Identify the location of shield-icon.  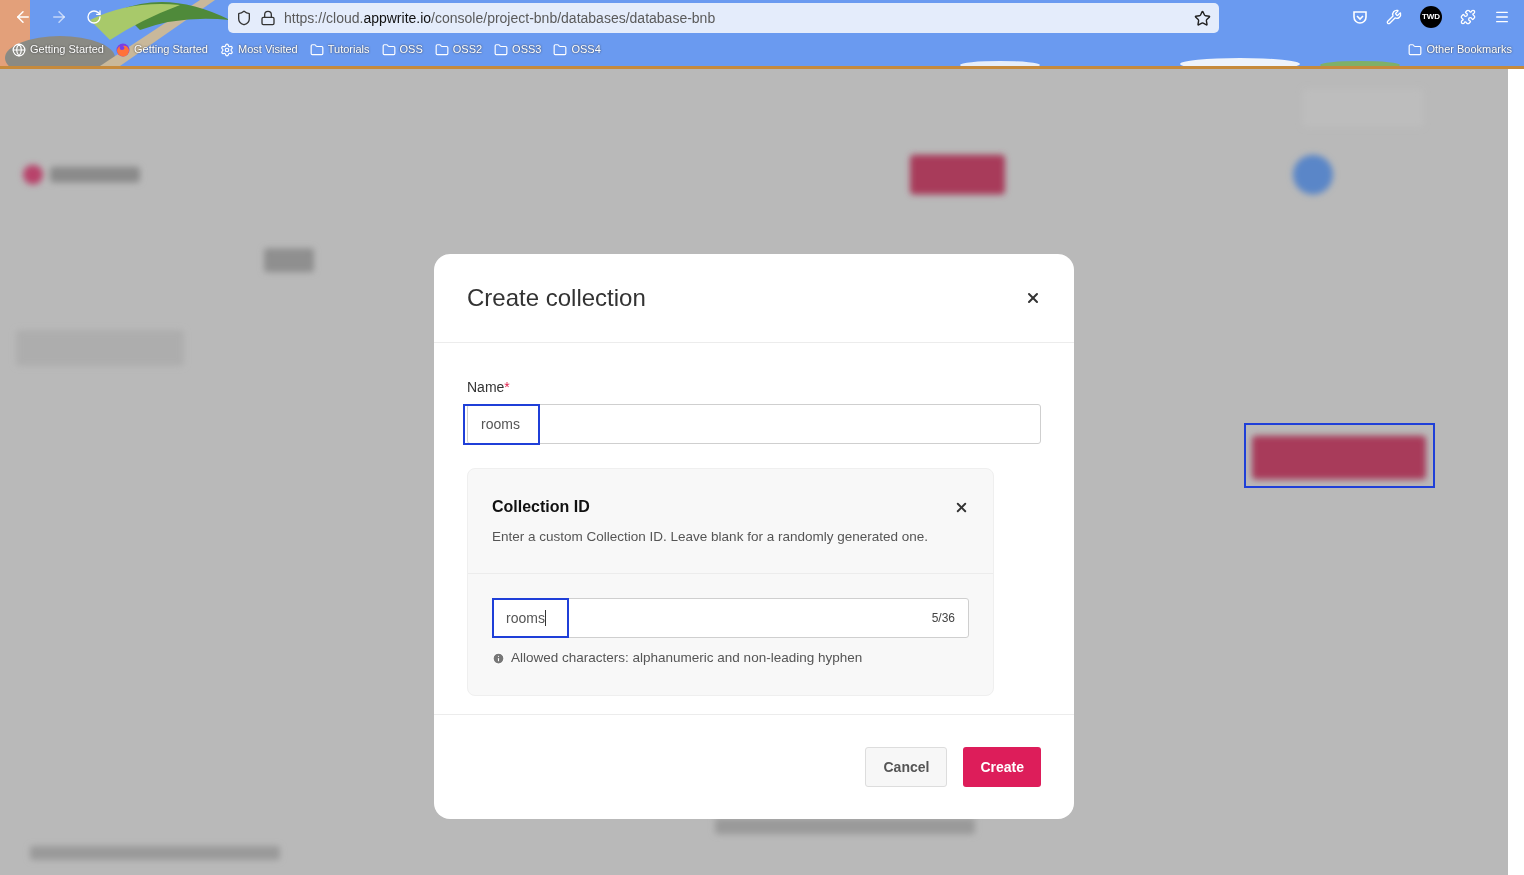
(244, 18).